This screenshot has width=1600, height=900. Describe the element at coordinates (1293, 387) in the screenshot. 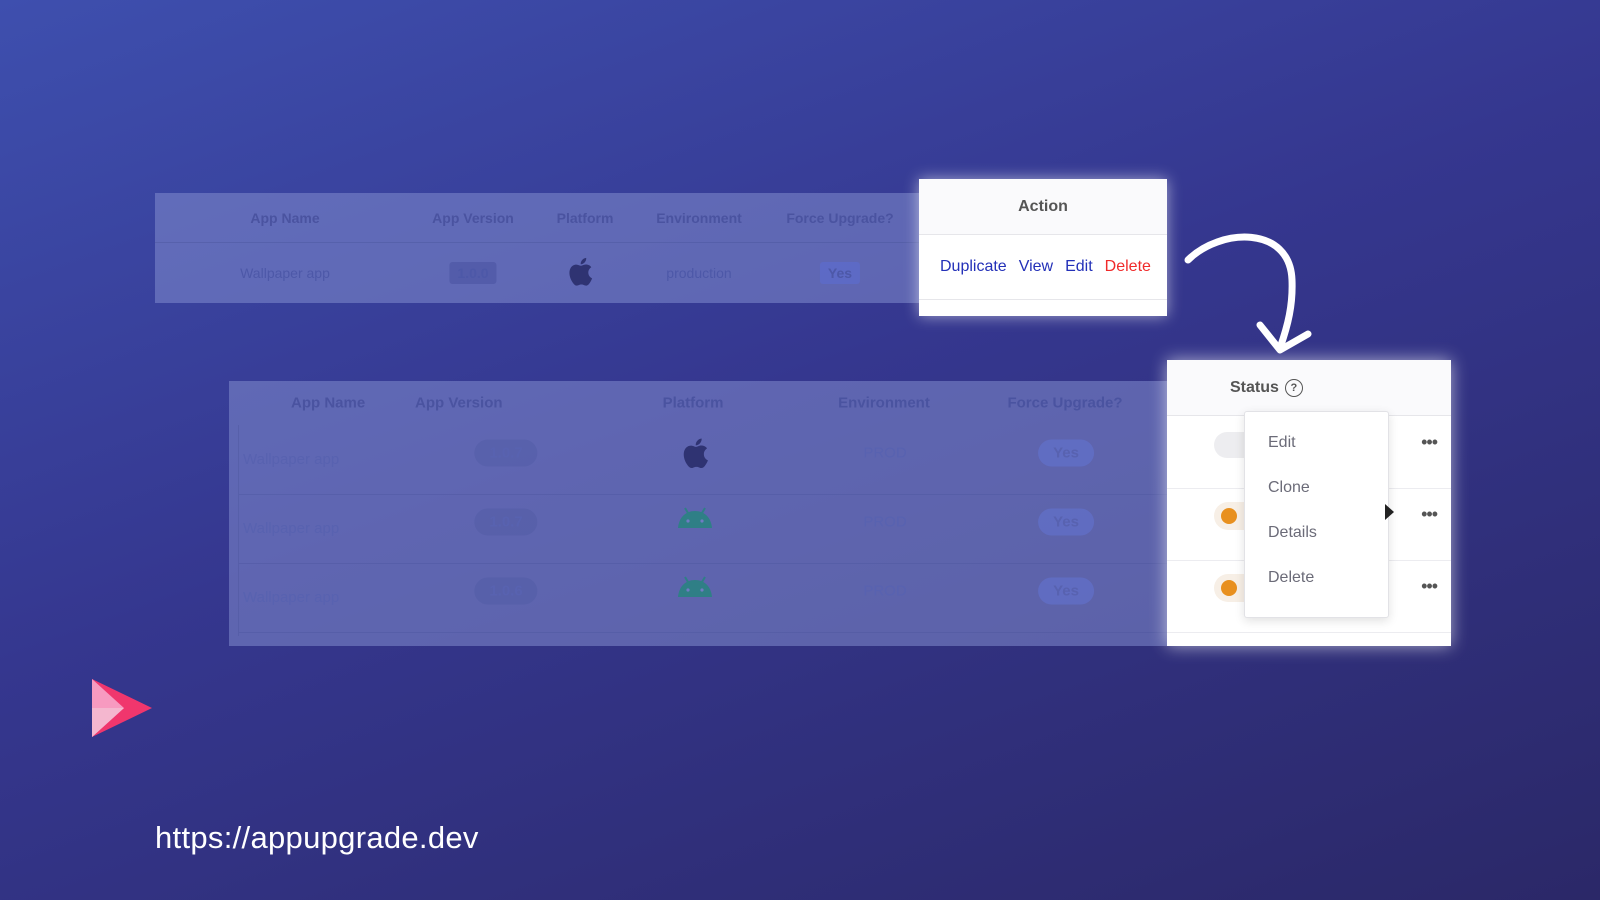

I see `question-circle-icon: ?` at that location.